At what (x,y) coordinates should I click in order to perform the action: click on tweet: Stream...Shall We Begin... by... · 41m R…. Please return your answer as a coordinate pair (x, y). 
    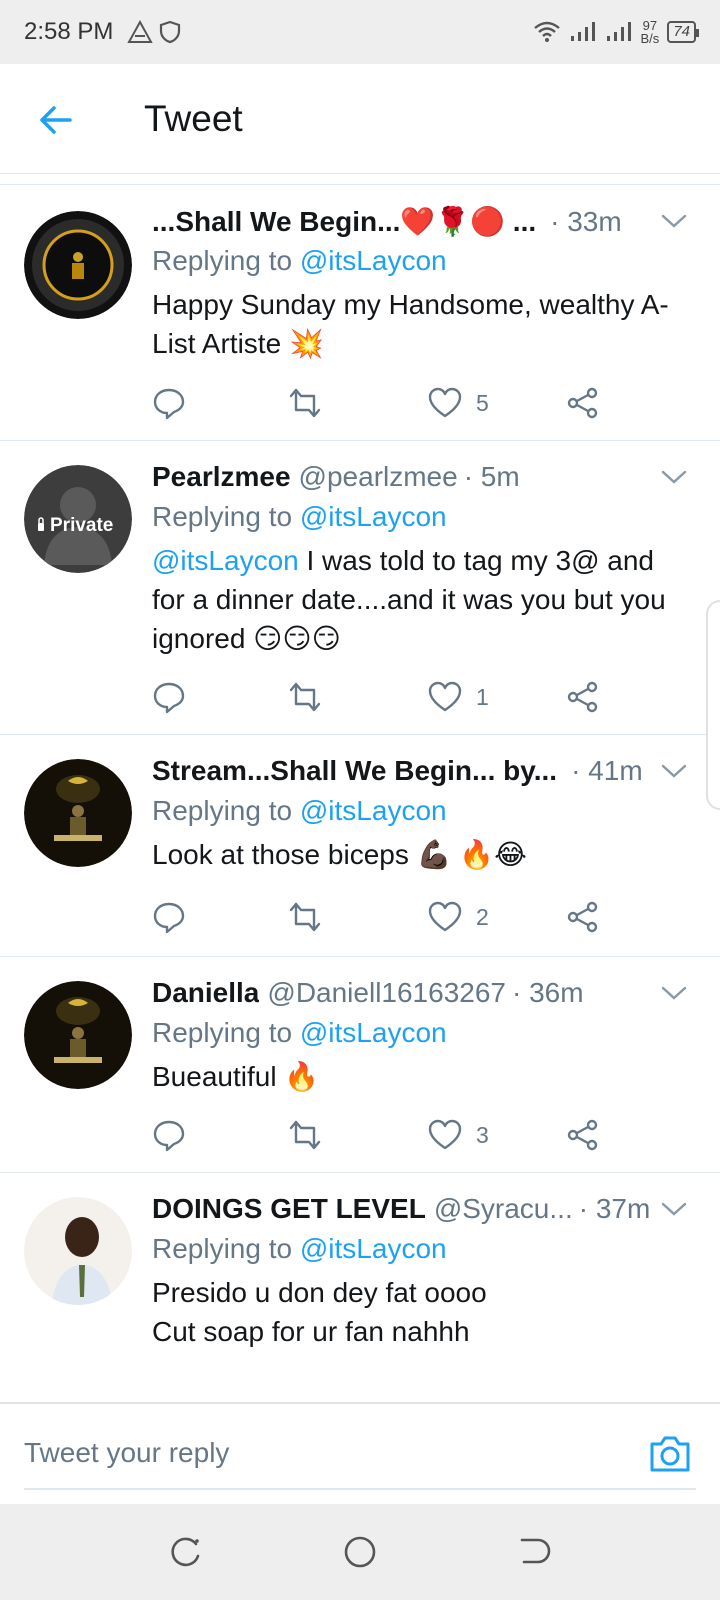
    Looking at the image, I should click on (360, 846).